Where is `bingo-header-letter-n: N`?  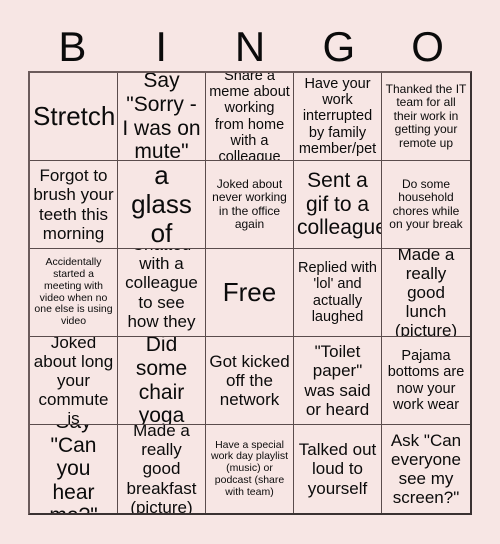 bingo-header-letter-n: N is located at coordinates (250, 46).